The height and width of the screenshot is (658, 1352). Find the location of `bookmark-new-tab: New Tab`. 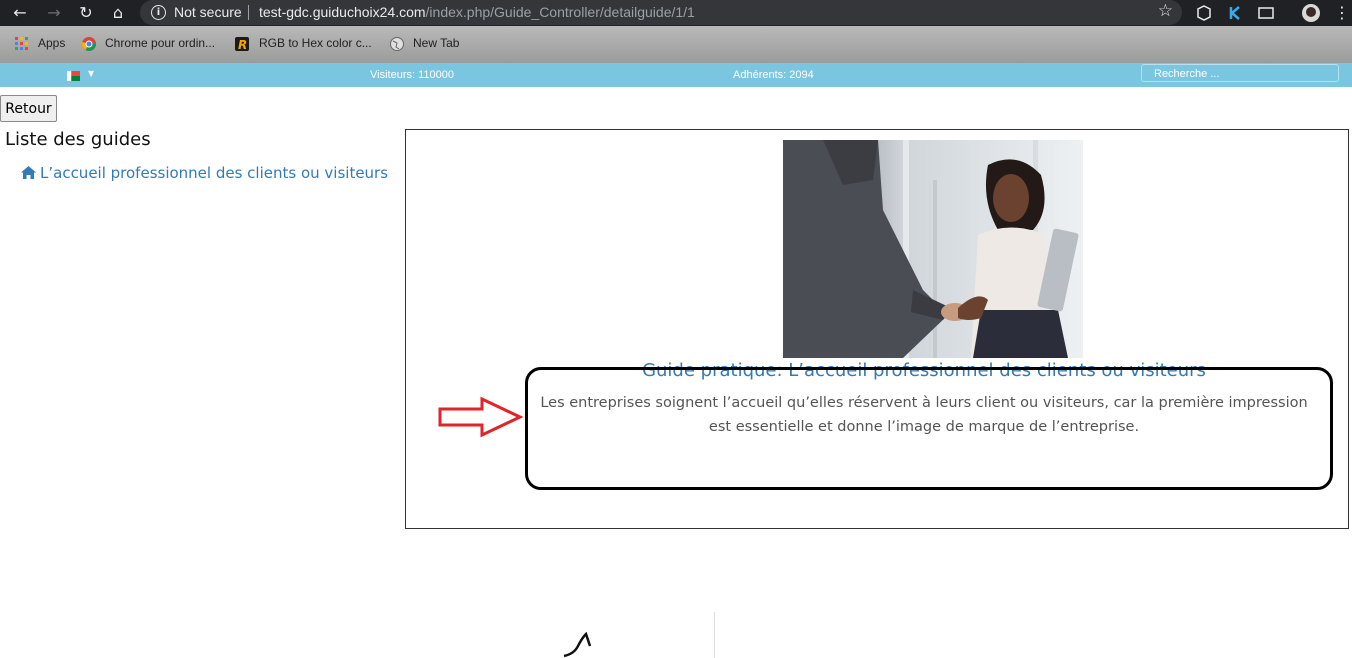

bookmark-new-tab: New Tab is located at coordinates (436, 43).